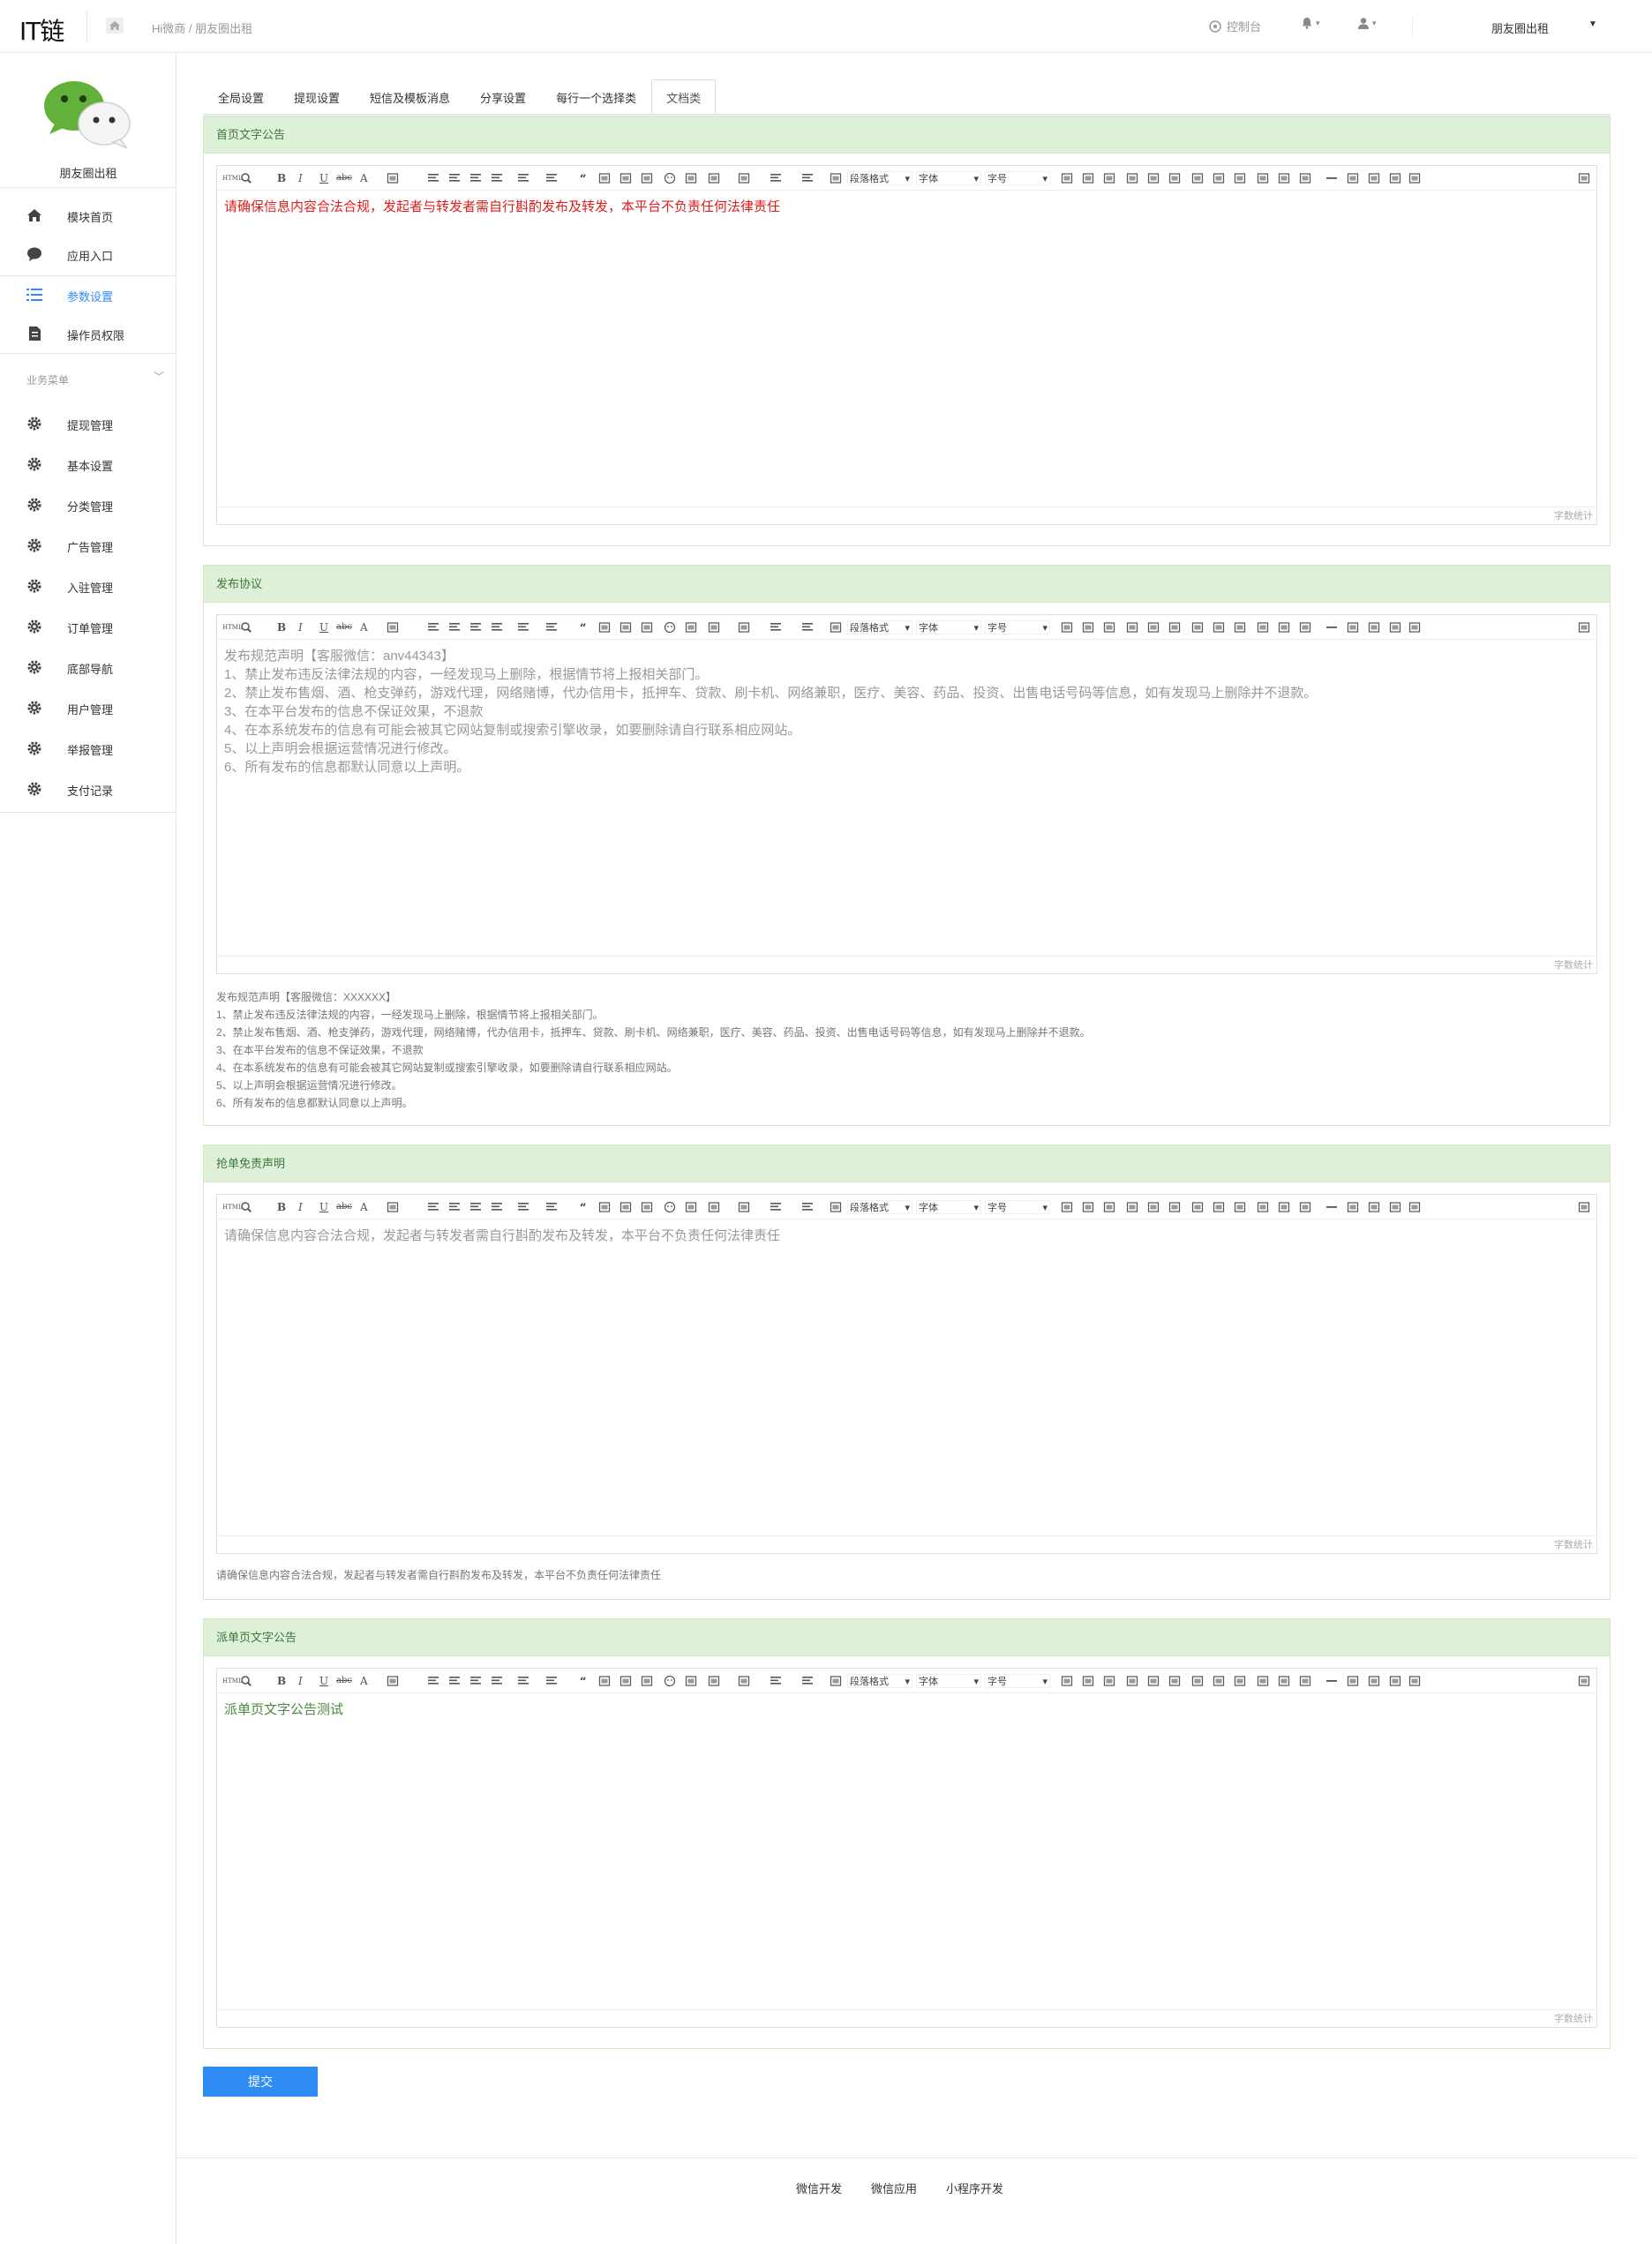 The width and height of the screenshot is (1652, 2244). I want to click on image-icon, so click(604, 1681).